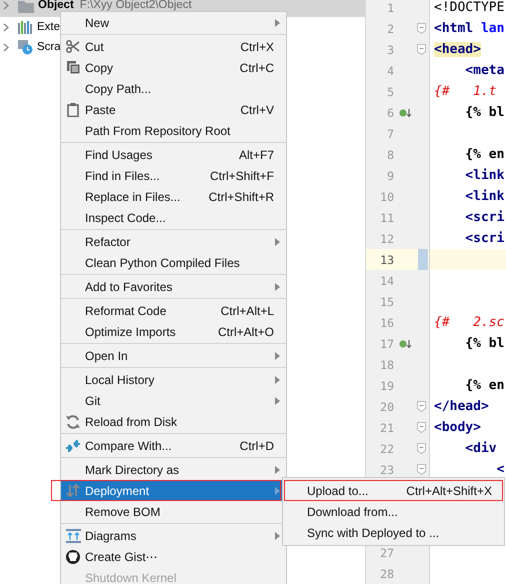 This screenshot has height=584, width=506. Describe the element at coordinates (48, 27) in the screenshot. I see `tree-label: Exte` at that location.